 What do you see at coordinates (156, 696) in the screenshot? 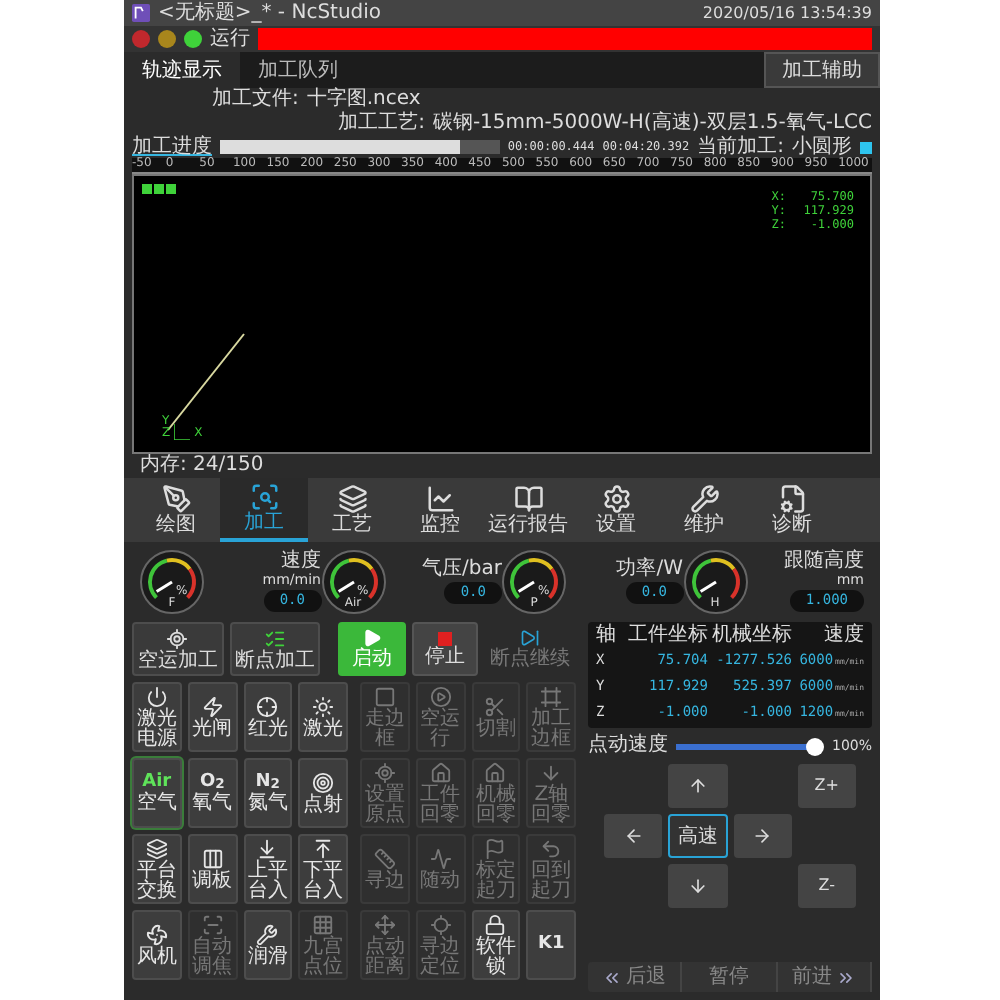
I see `power-icon` at bounding box center [156, 696].